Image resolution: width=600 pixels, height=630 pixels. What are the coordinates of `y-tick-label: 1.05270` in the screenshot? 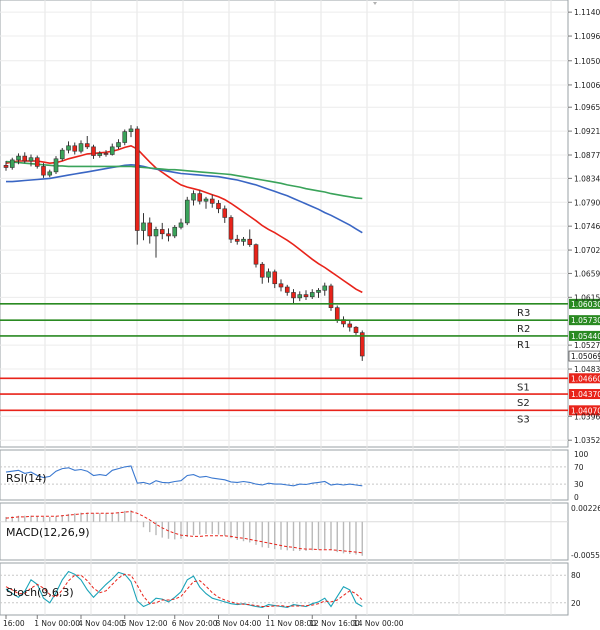 It's located at (587, 345).